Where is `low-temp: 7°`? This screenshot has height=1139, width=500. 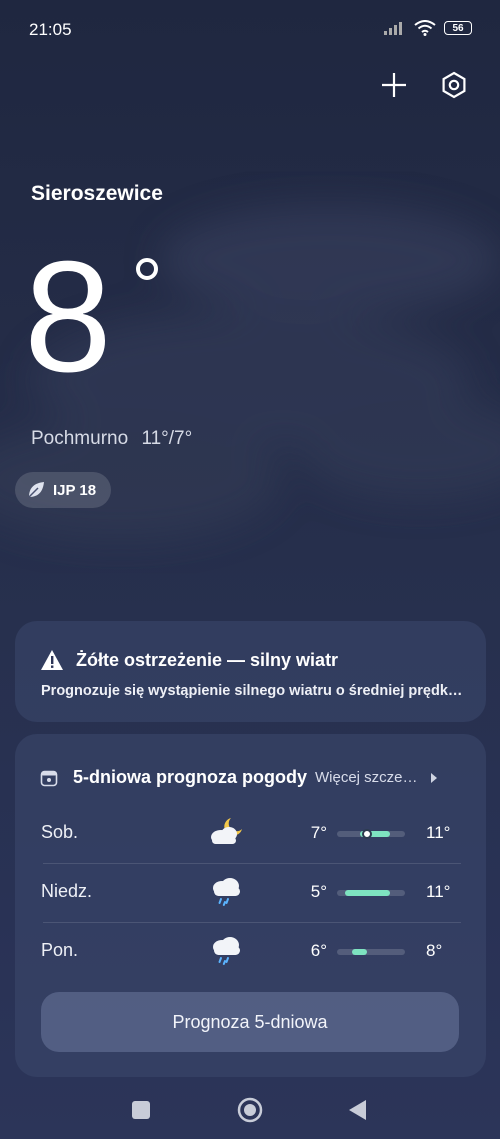 low-temp: 7° is located at coordinates (318, 832).